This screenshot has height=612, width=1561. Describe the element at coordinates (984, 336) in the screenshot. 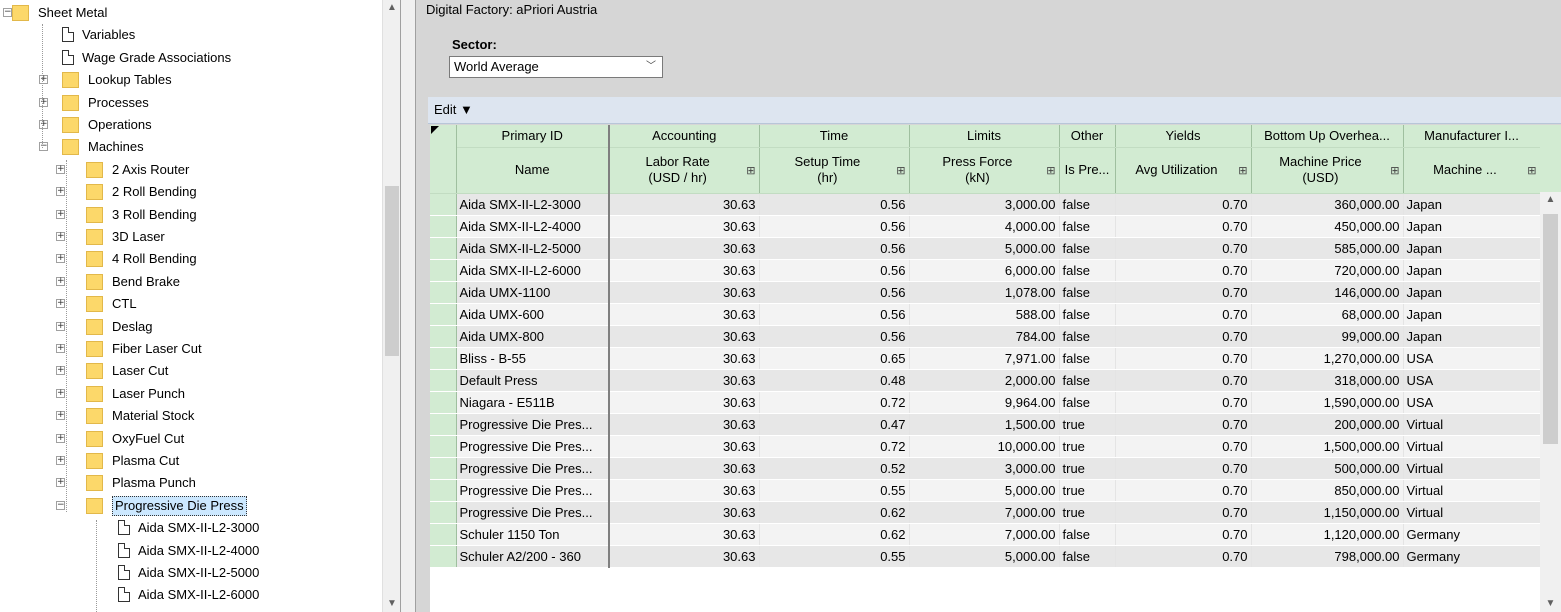

I see `table-cell: 784.00` at that location.